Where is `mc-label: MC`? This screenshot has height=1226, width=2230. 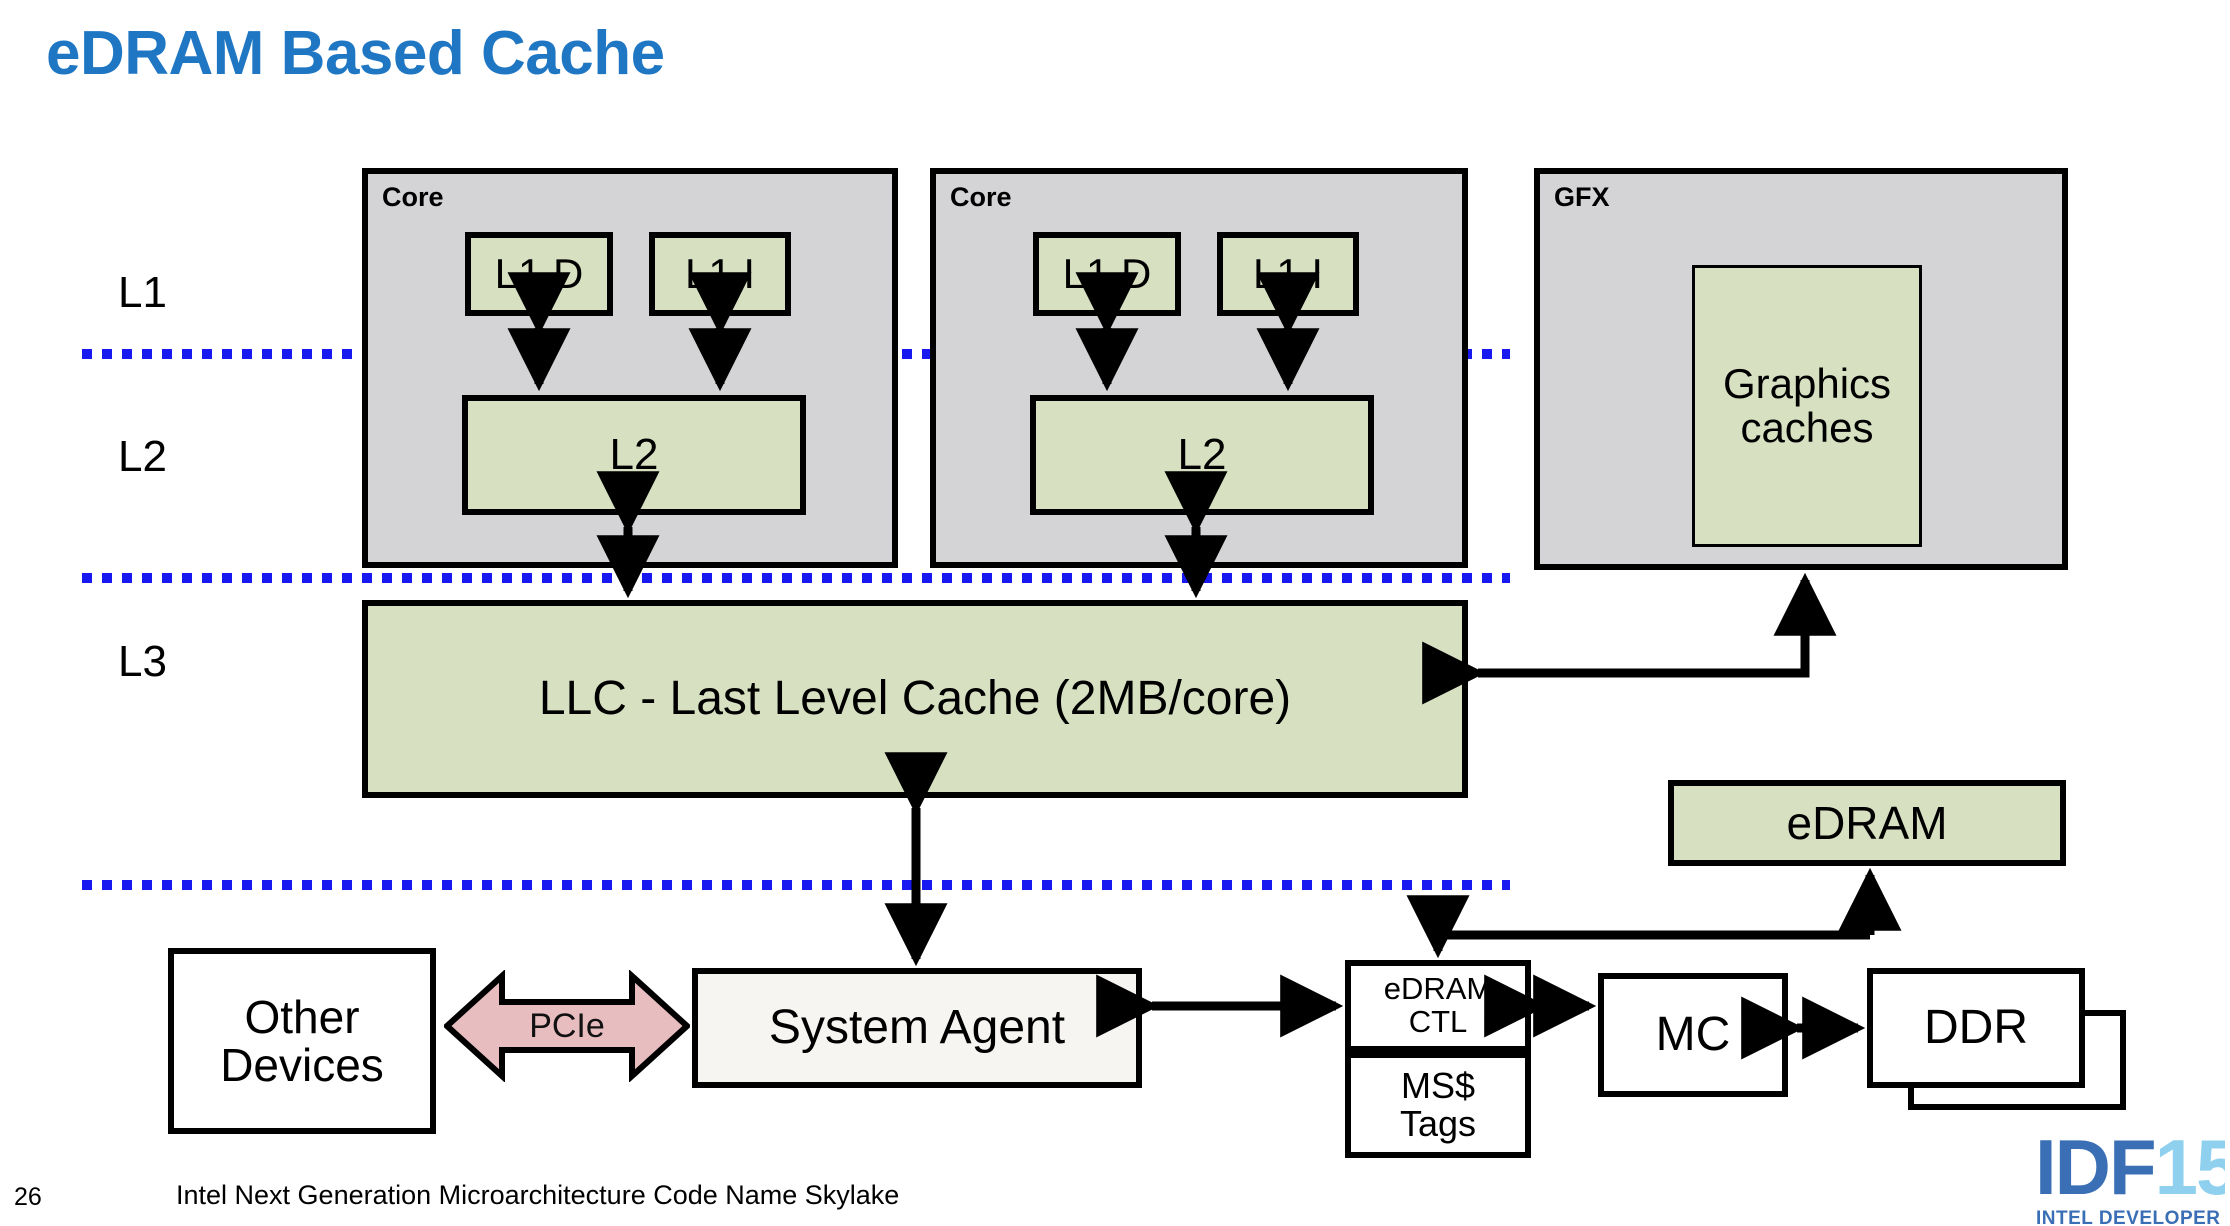
mc-label: MC is located at coordinates (1693, 1034).